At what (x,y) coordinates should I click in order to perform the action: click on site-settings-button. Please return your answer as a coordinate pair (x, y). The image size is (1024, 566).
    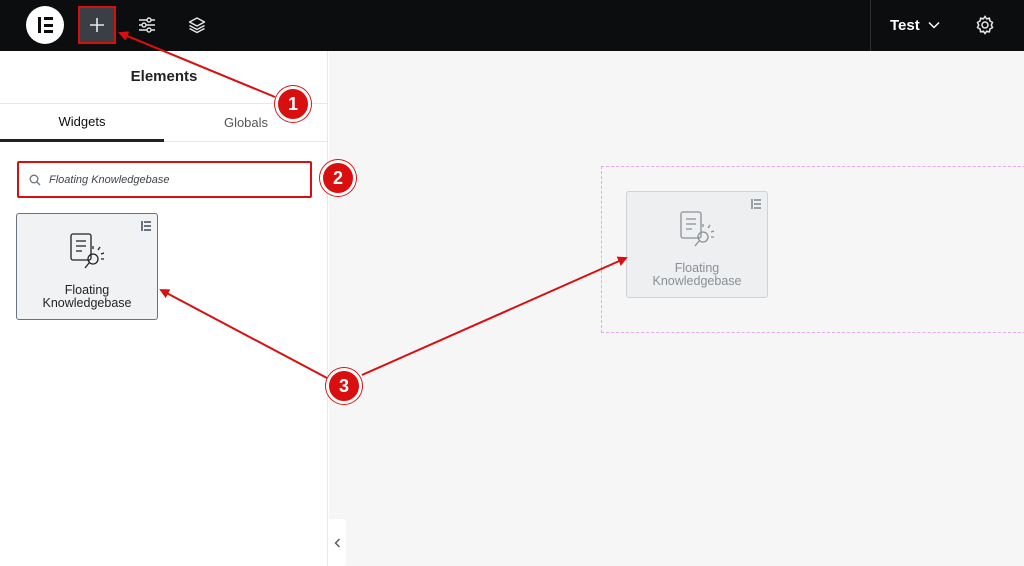
    Looking at the image, I should click on (147, 25).